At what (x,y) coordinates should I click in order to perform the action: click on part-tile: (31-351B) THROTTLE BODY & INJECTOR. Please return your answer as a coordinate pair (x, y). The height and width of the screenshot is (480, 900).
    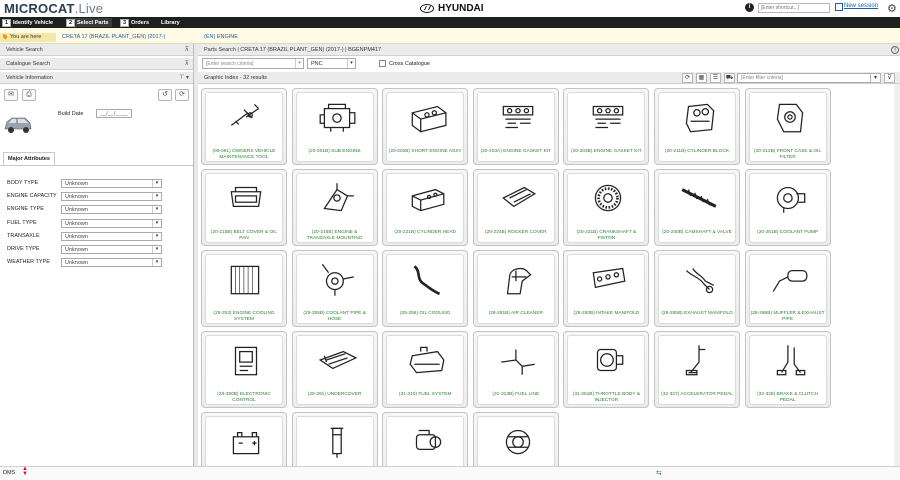
    Looking at the image, I should click on (606, 369).